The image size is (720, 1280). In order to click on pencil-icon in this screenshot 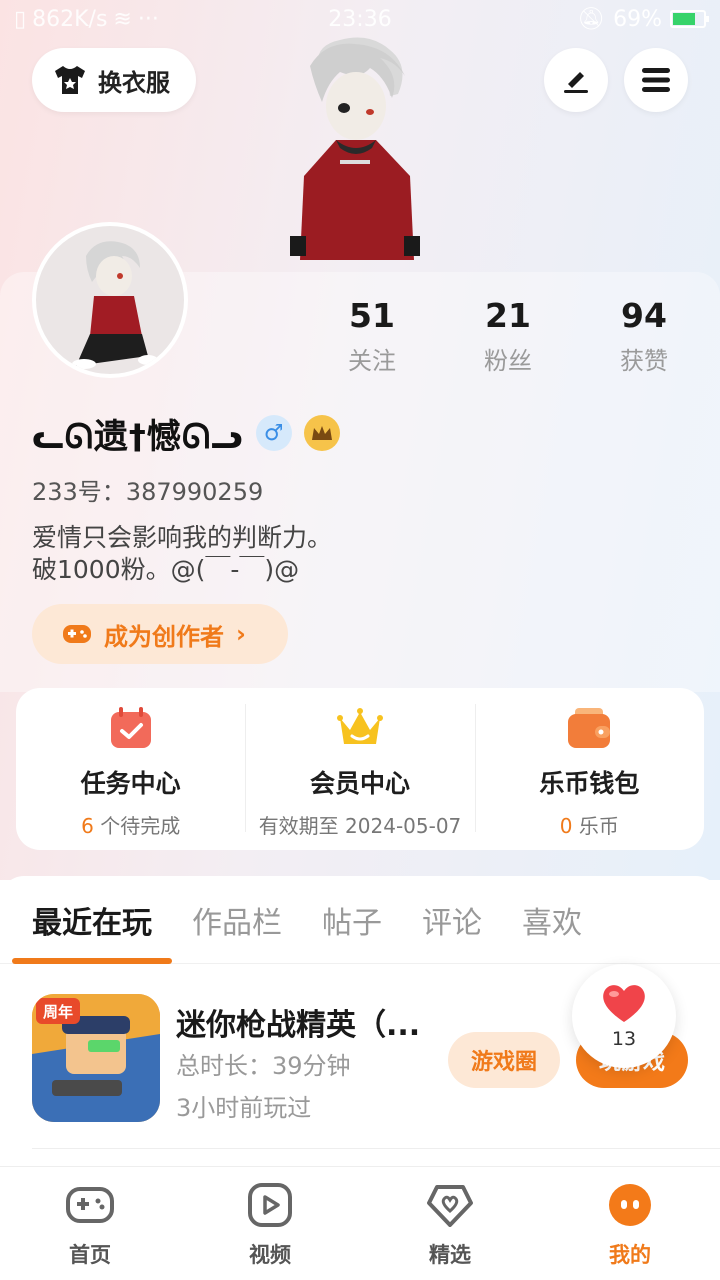, I will do `click(576, 82)`.